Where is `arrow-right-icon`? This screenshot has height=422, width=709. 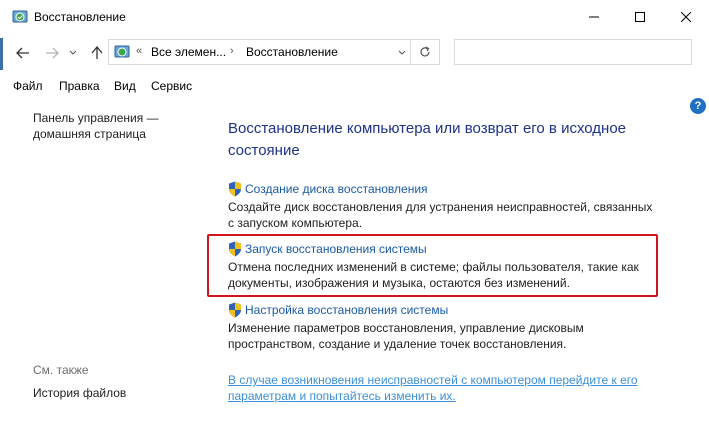
arrow-right-icon is located at coordinates (52, 53).